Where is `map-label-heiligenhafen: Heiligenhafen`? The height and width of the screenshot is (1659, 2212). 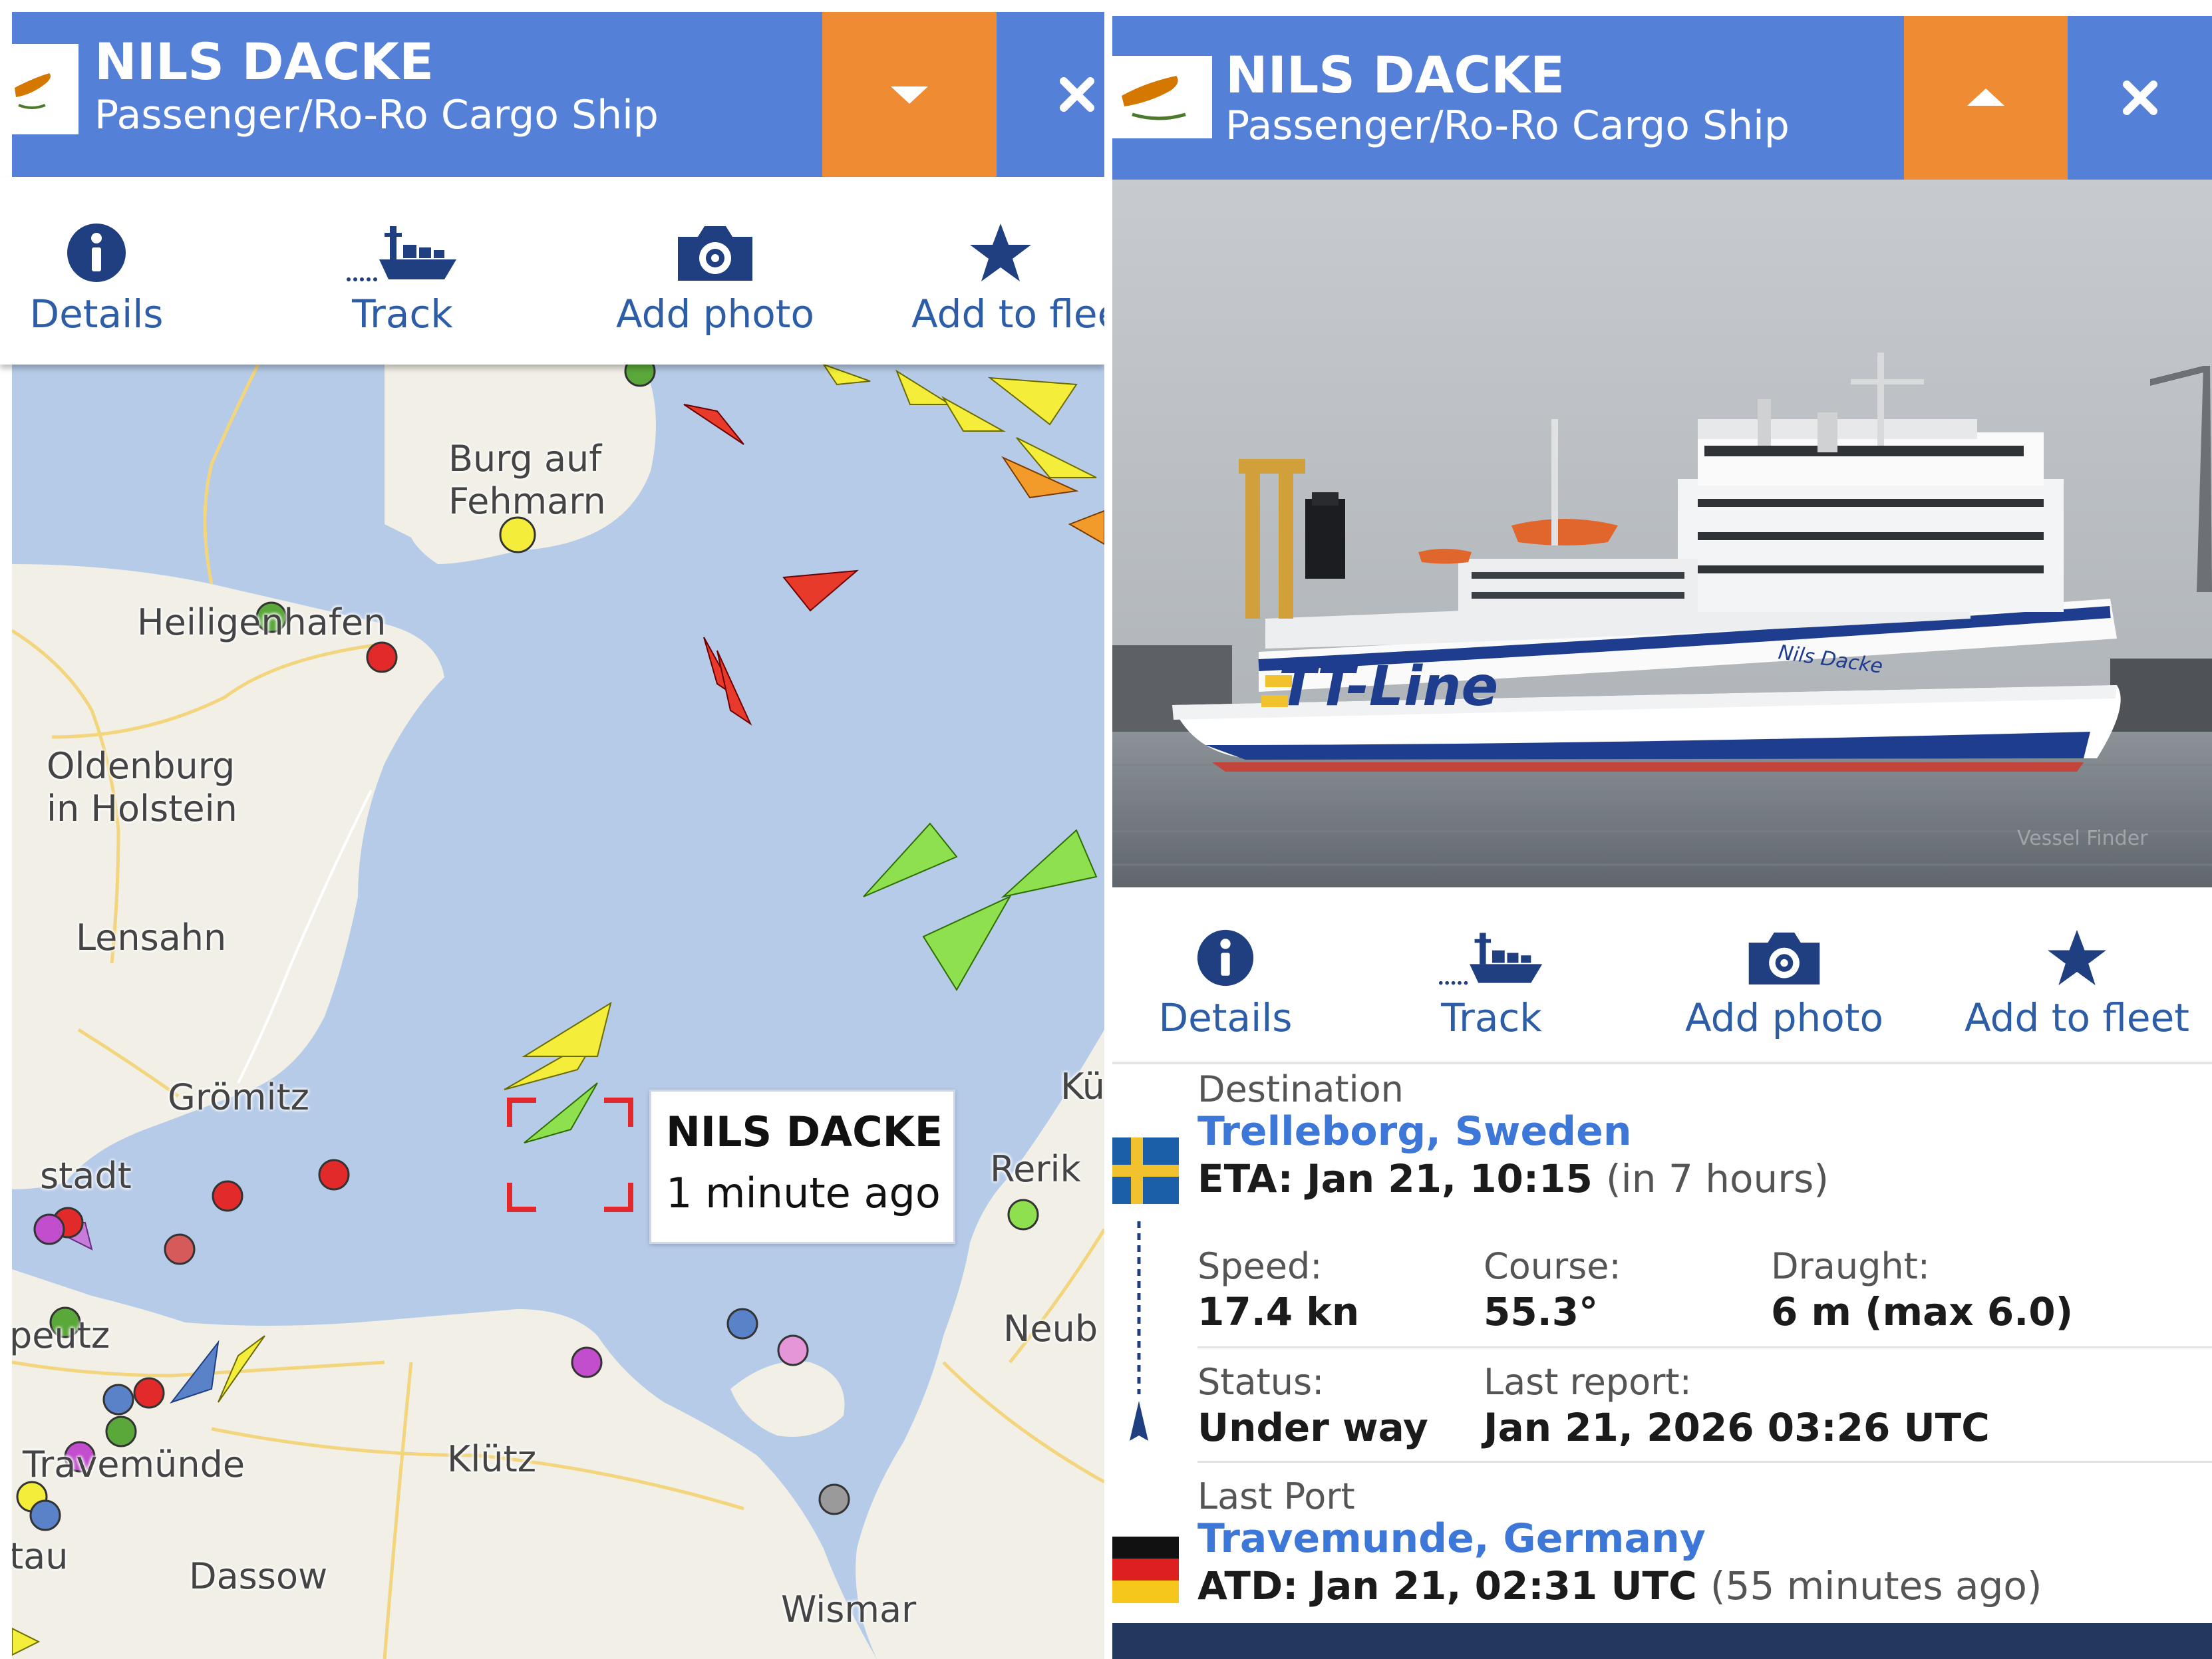
map-label-heiligenhafen: Heiligenhafen is located at coordinates (262, 622).